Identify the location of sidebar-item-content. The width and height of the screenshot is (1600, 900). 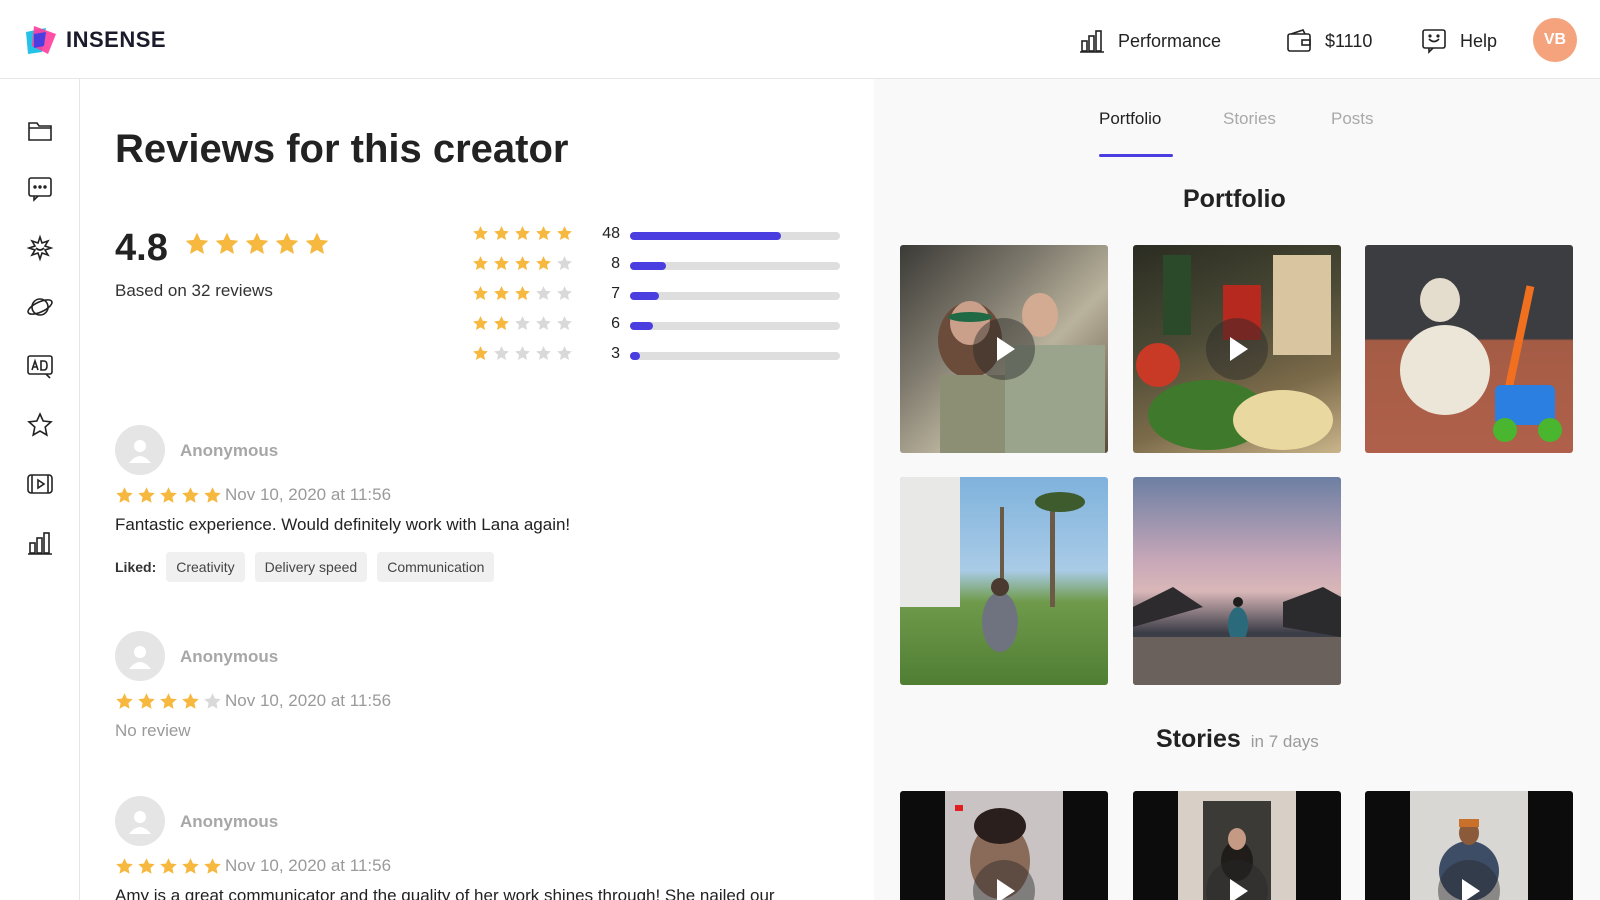
(40, 484).